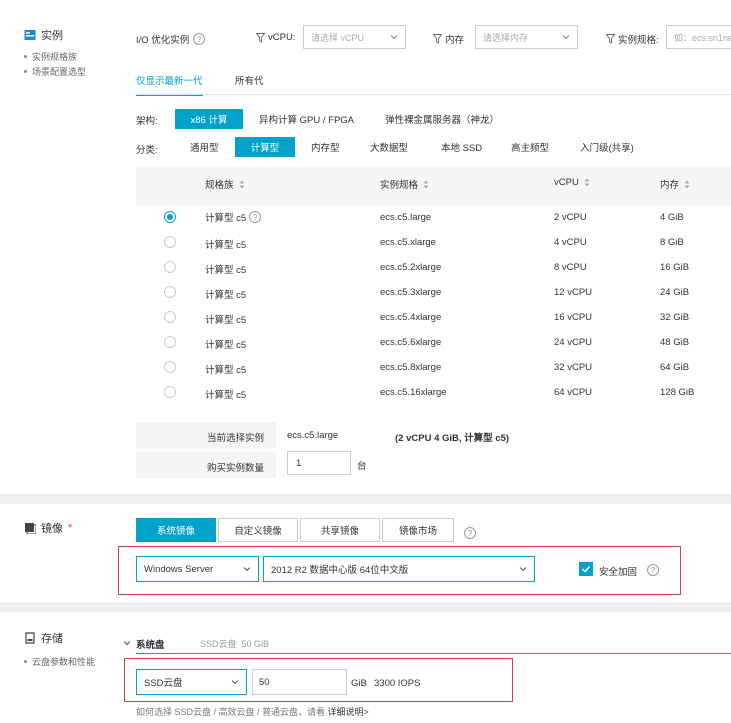 This screenshot has width=731, height=723. What do you see at coordinates (433, 392) in the screenshot?
I see `table-row: 计算型 c5 ecs.c5.16xlarge 64 vCPU 128 GiB` at bounding box center [433, 392].